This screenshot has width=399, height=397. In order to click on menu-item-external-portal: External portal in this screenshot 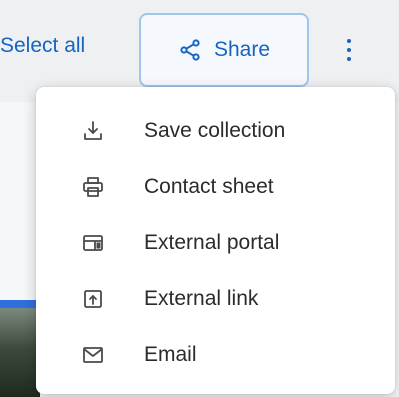, I will do `click(215, 243)`.